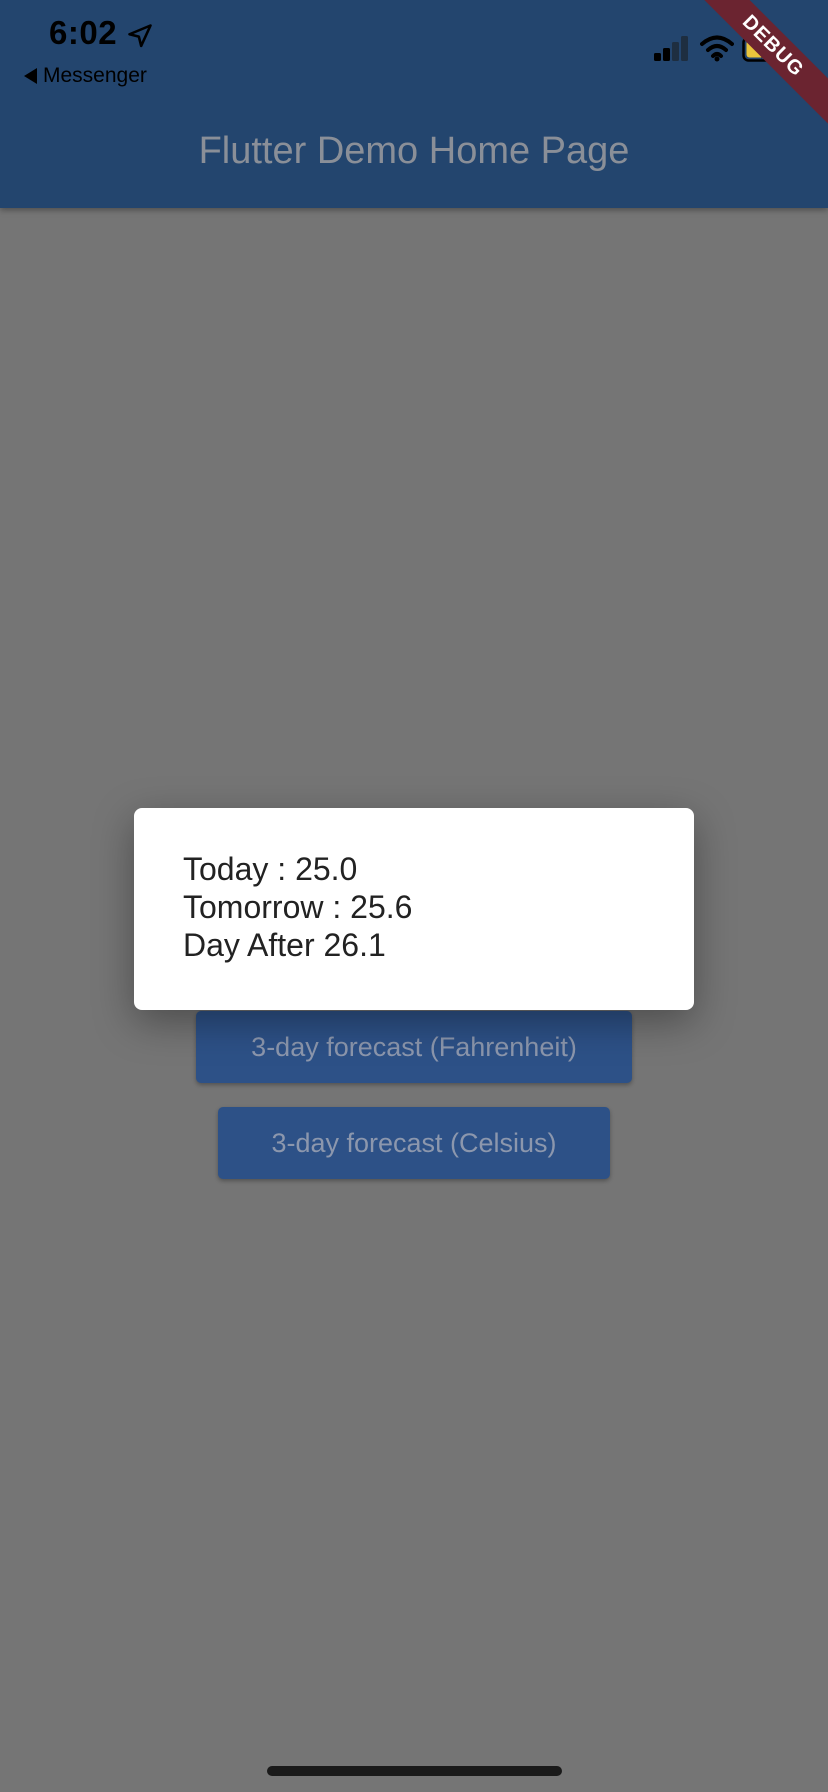 This screenshot has height=1792, width=828. Describe the element at coordinates (671, 48) in the screenshot. I see `cellular-signal-icon` at that location.